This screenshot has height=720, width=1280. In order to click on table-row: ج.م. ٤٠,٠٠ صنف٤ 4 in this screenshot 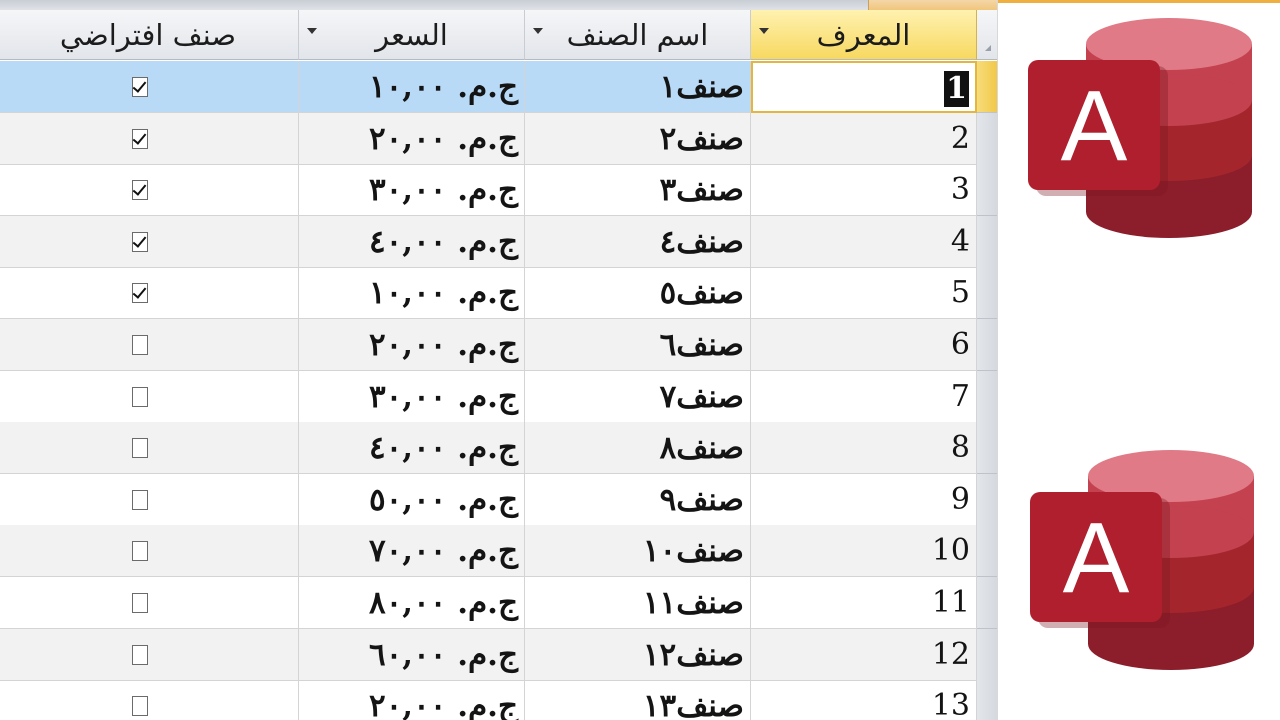, I will do `click(488, 241)`.